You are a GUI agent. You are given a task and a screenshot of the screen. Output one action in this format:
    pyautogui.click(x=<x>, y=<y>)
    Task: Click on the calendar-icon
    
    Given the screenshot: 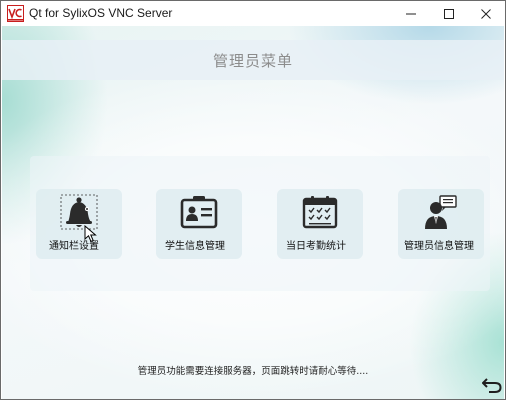 What is the action you would take?
    pyautogui.click(x=320, y=212)
    